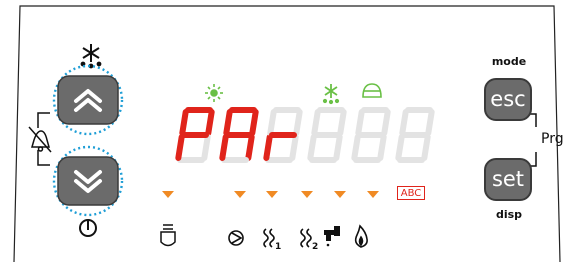  What do you see at coordinates (210, 122) in the screenshot?
I see `digit-1-segment-b` at bounding box center [210, 122].